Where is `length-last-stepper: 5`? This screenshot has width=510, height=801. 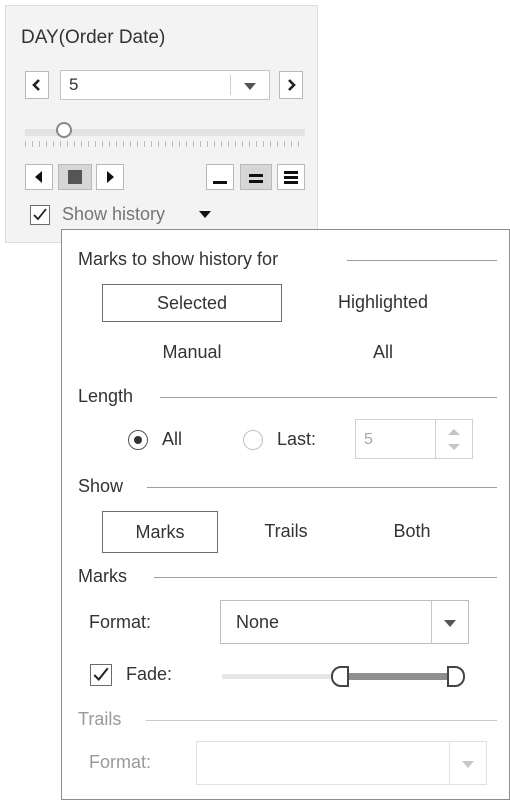
length-last-stepper: 5 is located at coordinates (414, 439).